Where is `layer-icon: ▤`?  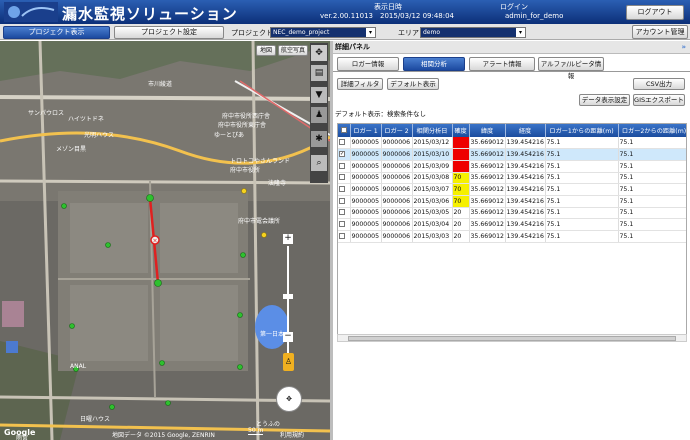
layer-icon: ▤ is located at coordinates (319, 73).